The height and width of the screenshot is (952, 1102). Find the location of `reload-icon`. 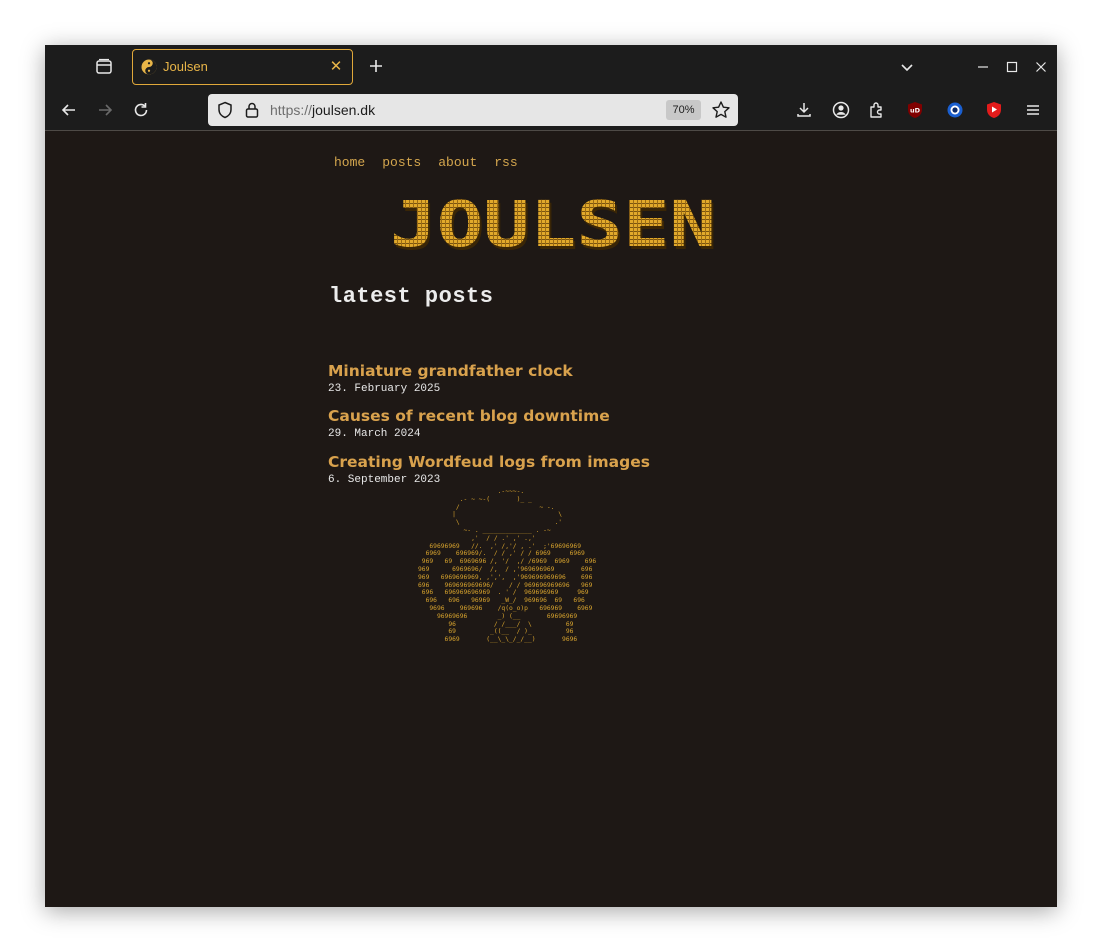

reload-icon is located at coordinates (141, 110).